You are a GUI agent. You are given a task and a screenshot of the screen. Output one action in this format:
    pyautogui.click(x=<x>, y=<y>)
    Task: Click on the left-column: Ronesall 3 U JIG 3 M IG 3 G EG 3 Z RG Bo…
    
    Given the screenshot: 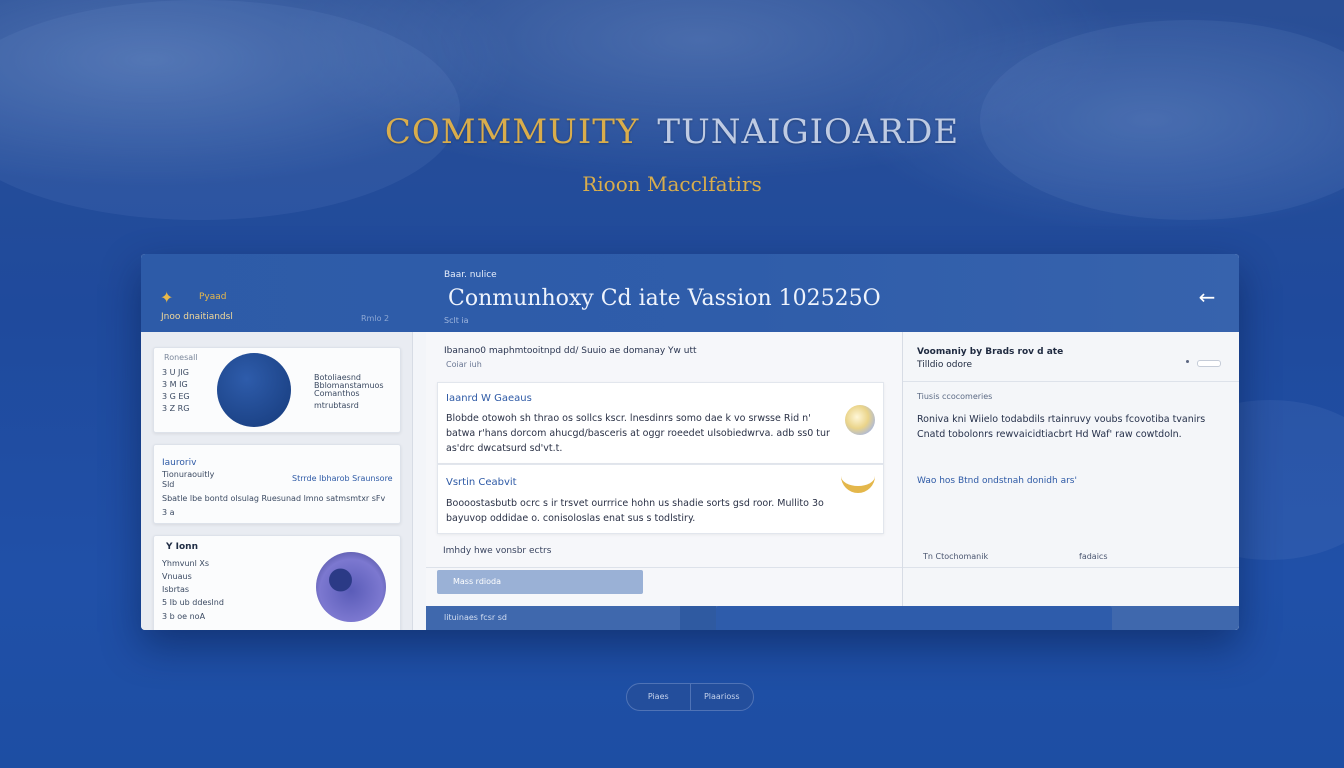 What is the action you would take?
    pyautogui.click(x=276, y=481)
    